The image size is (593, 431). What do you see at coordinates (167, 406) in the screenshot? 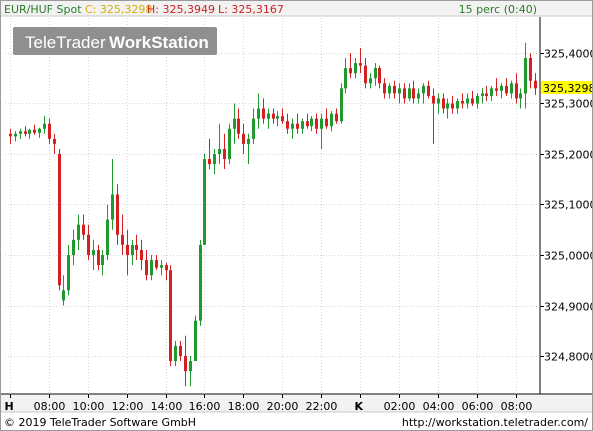
I see `x-tick-label: 14:00` at bounding box center [167, 406].